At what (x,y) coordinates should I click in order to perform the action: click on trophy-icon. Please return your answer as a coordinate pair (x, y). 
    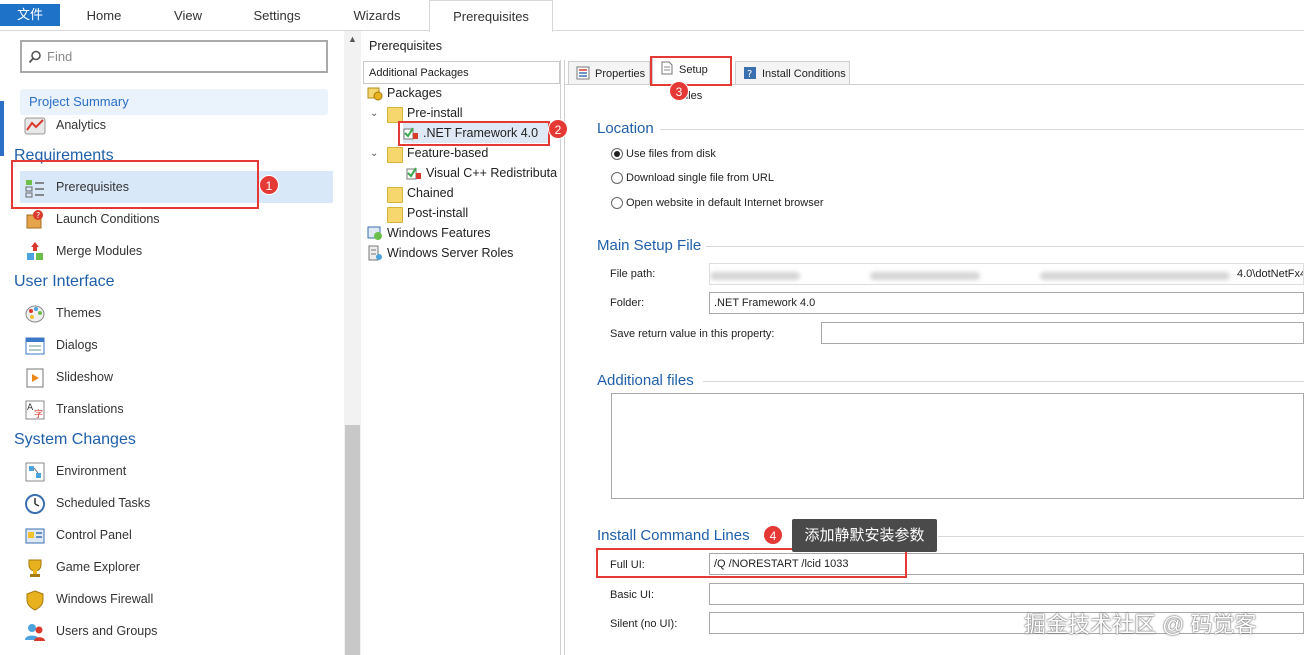
    Looking at the image, I should click on (35, 568).